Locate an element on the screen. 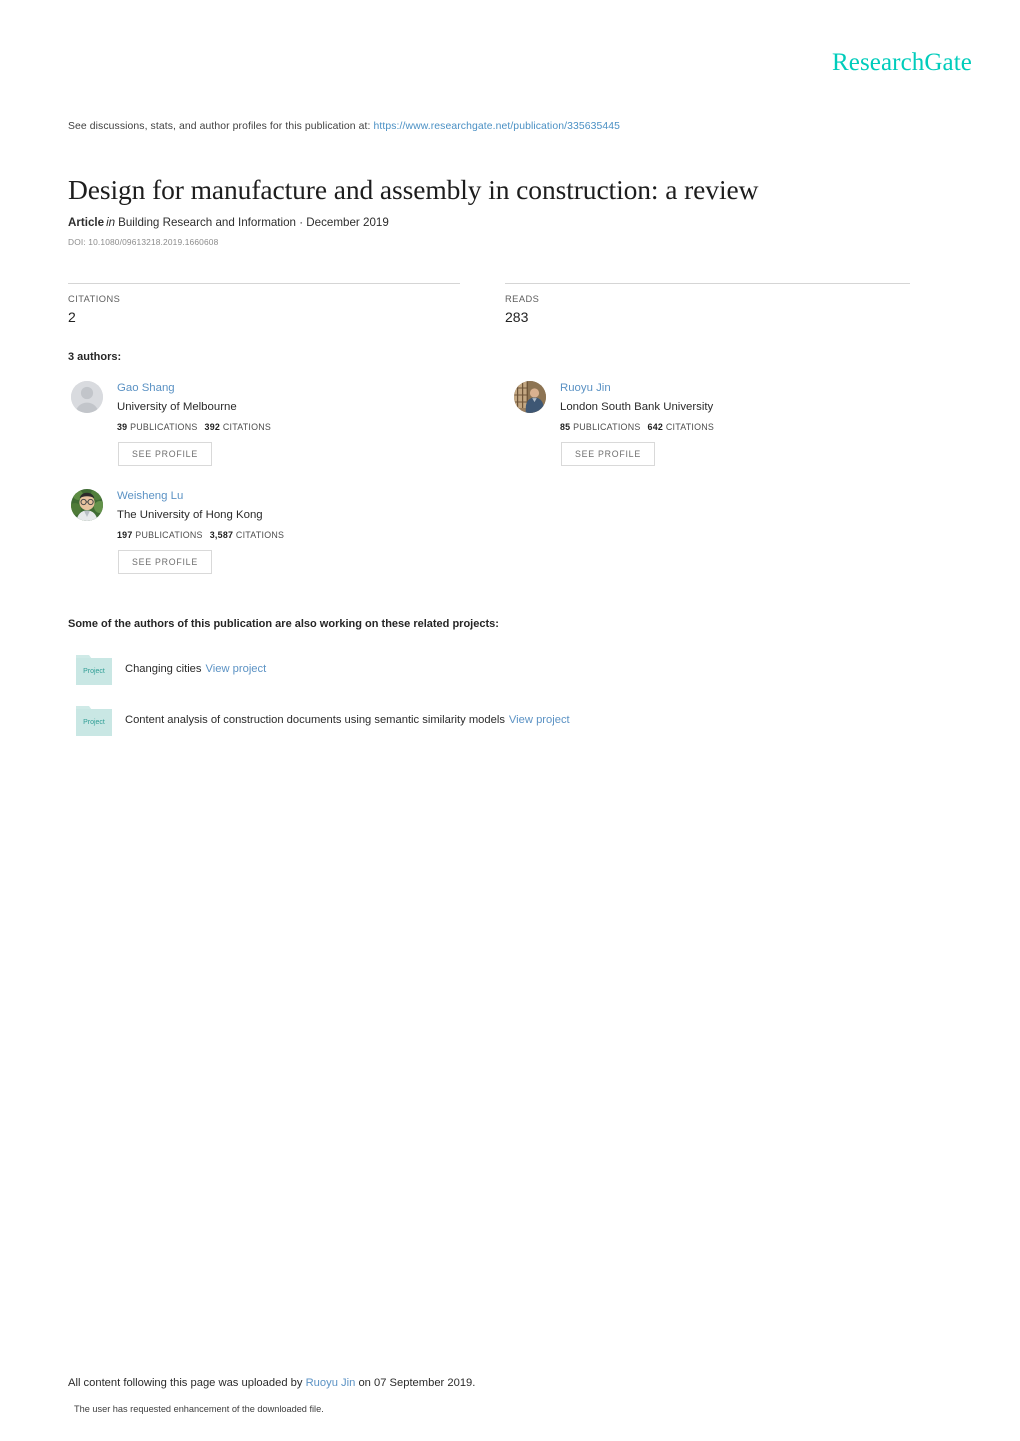  author-citations-count: 392 is located at coordinates (212, 427).